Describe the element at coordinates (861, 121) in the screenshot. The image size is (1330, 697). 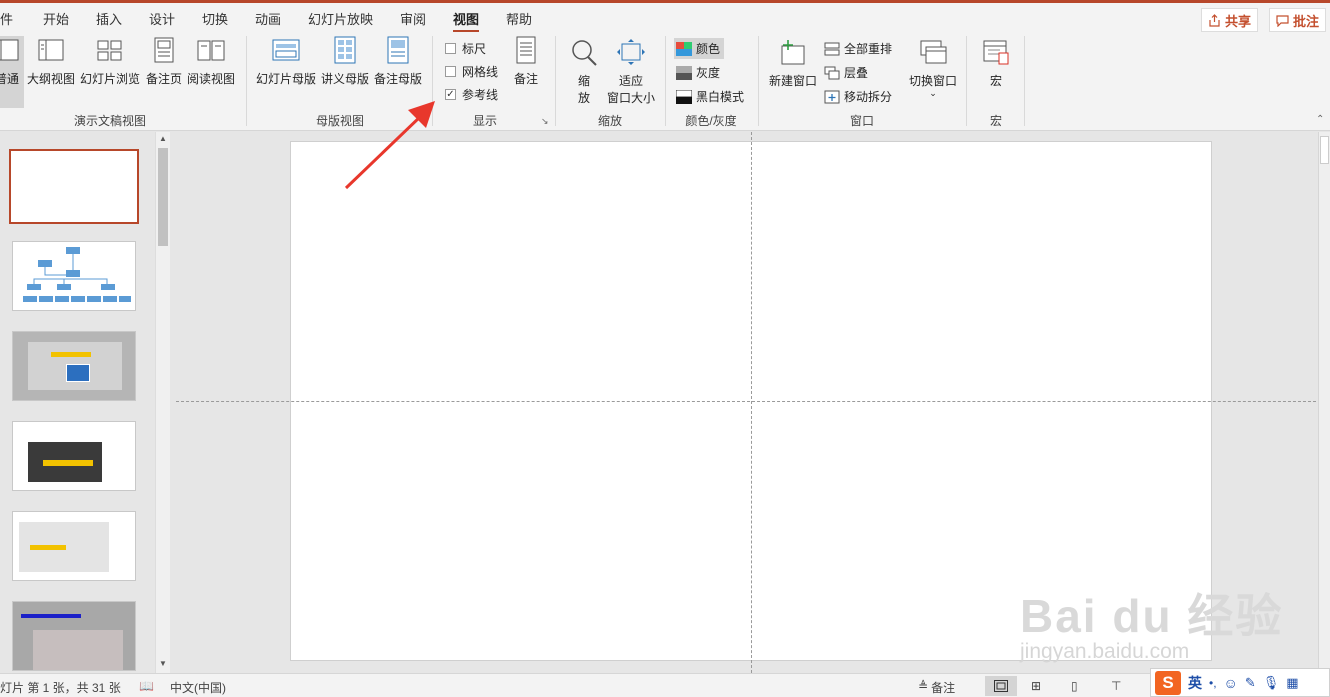
I see `window-group-title: 窗口` at that location.